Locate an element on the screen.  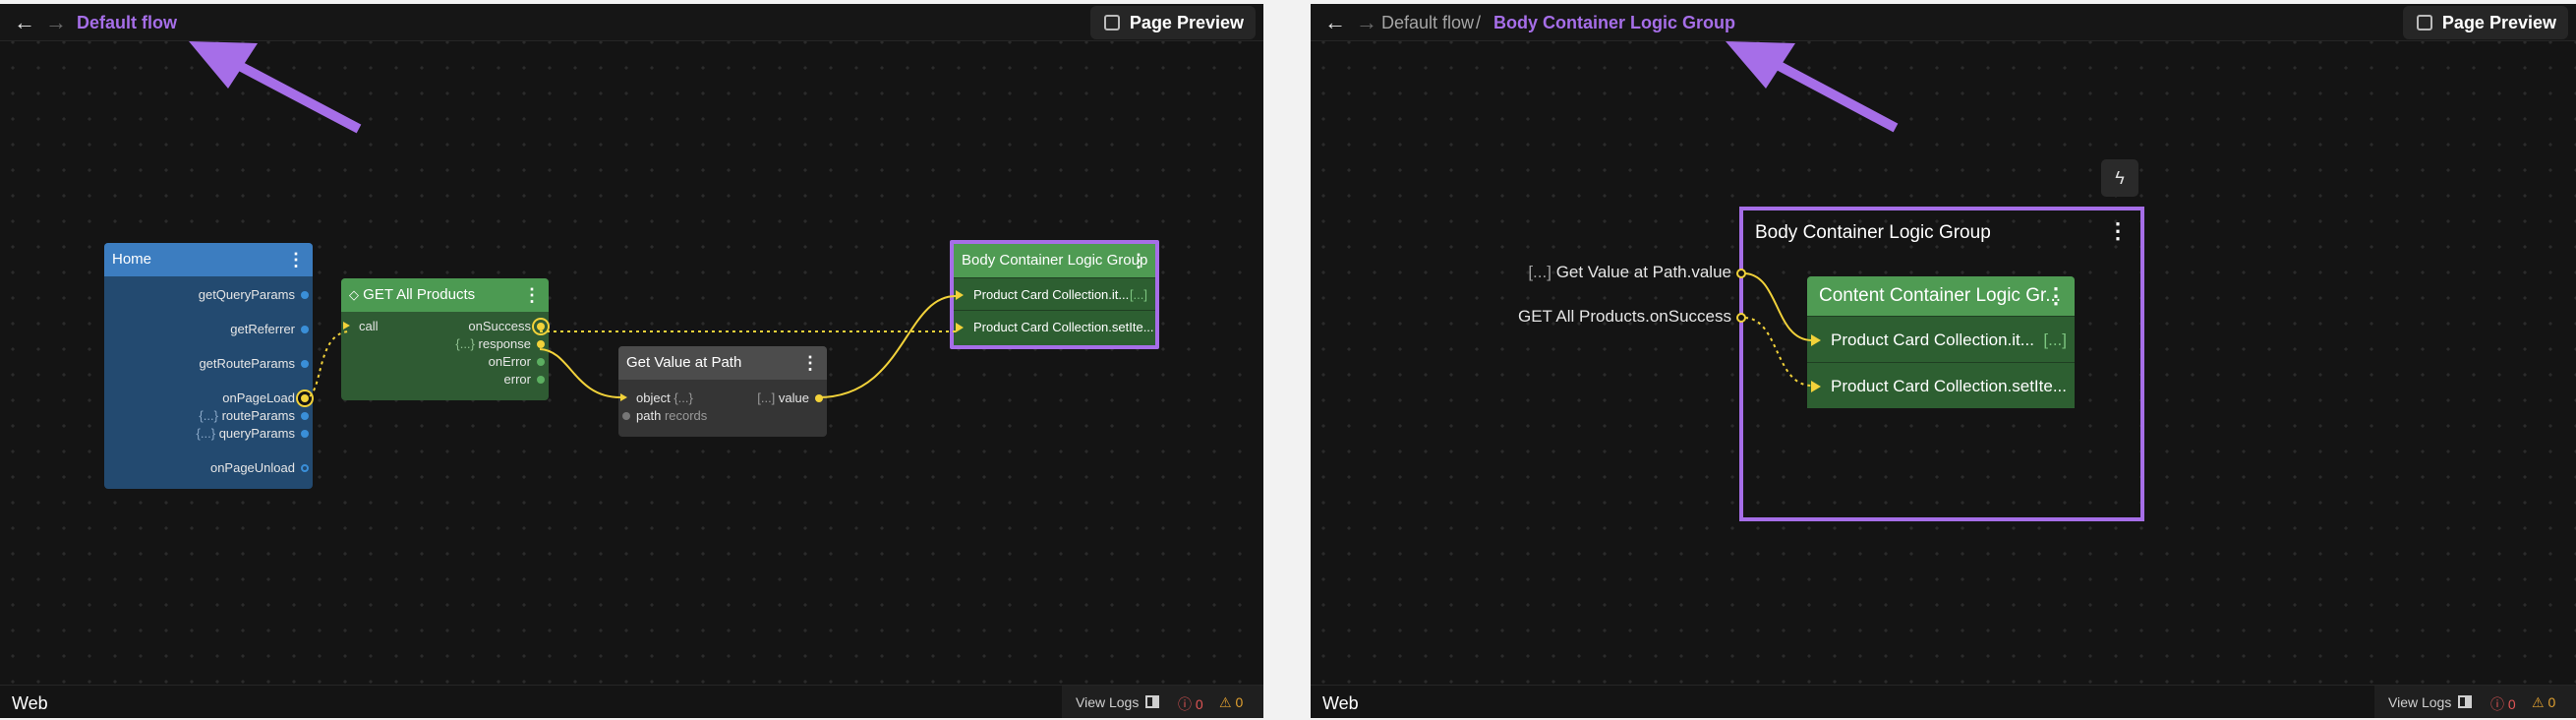
external-input-onsuccess: GET All Products.onSuccess is located at coordinates (1624, 317).